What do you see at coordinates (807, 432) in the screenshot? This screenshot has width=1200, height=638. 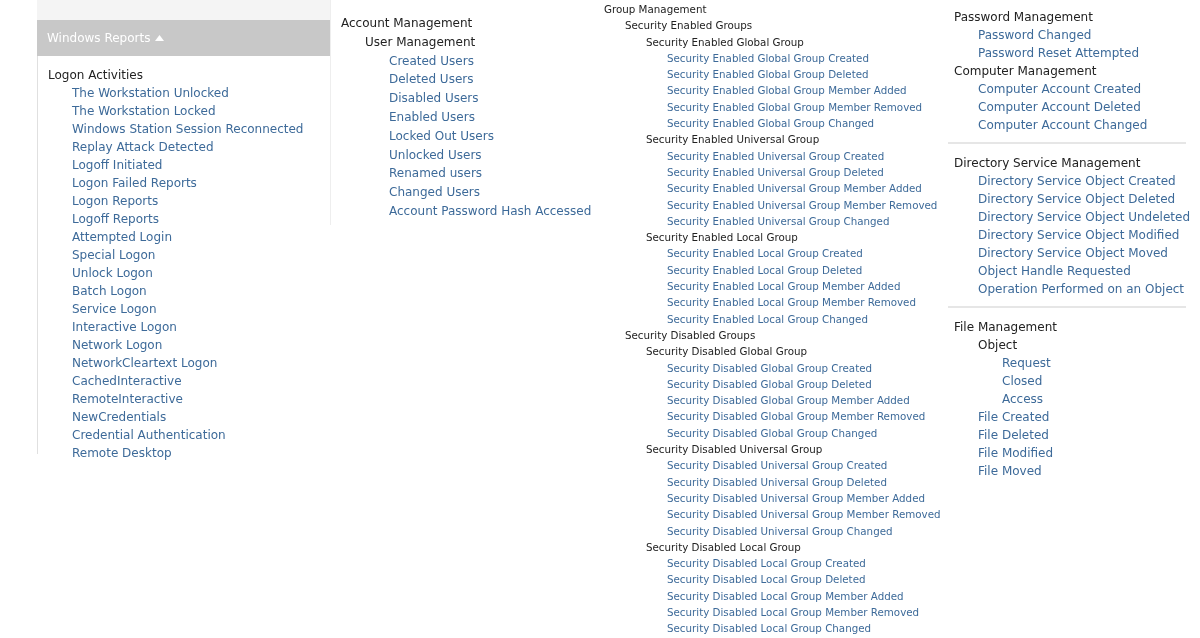 I see `report-link: Security Disabled Global Group Changed` at bounding box center [807, 432].